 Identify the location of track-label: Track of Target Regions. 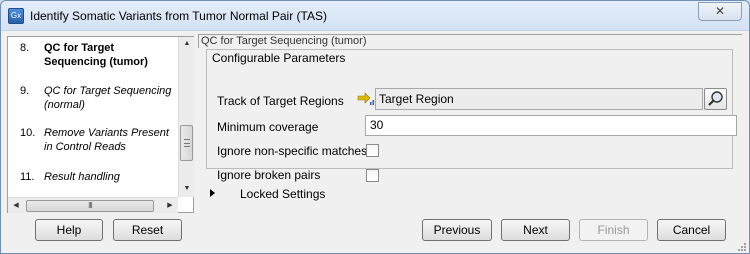
(280, 101).